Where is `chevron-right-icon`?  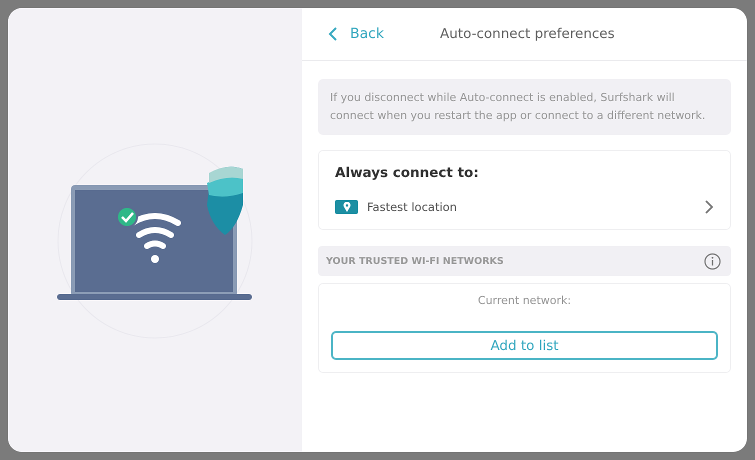 chevron-right-icon is located at coordinates (709, 207).